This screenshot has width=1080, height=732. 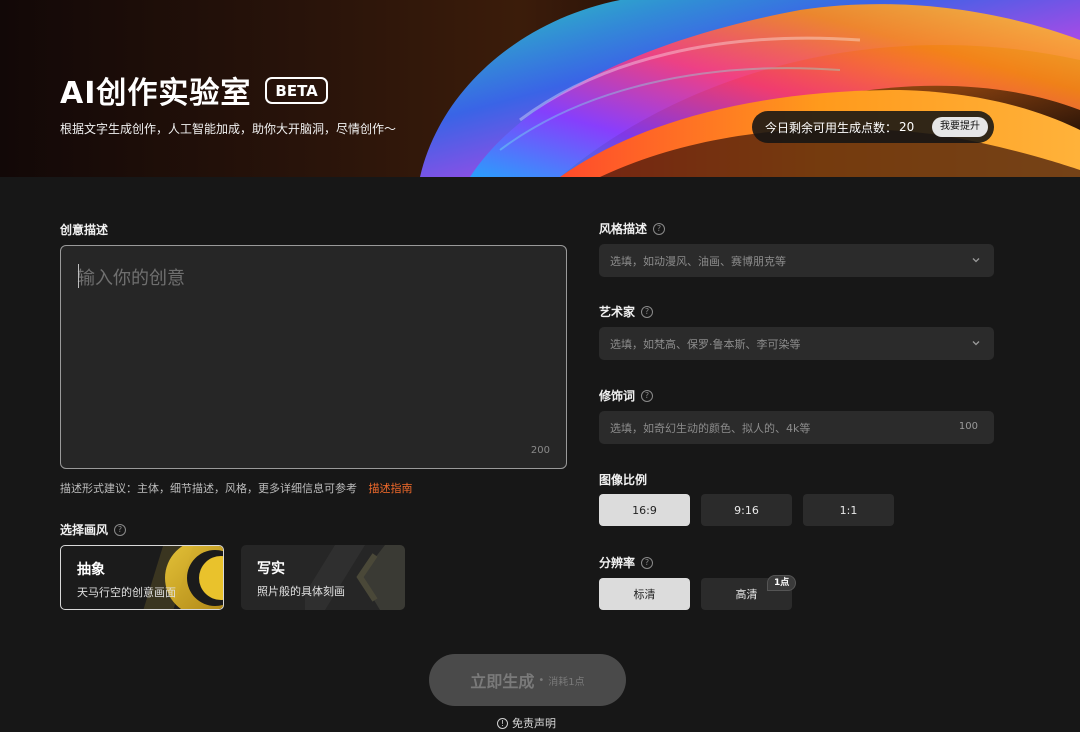 I want to click on generate-button: 立即生成 • 消耗1点, so click(x=527, y=680).